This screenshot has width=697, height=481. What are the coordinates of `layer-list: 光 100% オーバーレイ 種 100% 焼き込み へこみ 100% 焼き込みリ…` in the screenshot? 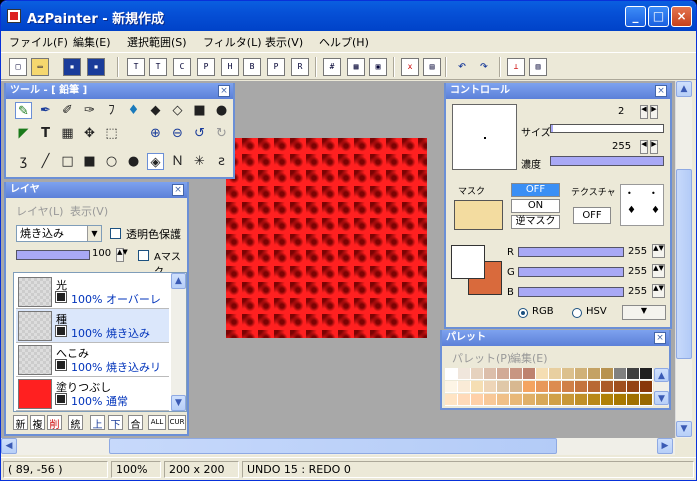 It's located at (100, 342).